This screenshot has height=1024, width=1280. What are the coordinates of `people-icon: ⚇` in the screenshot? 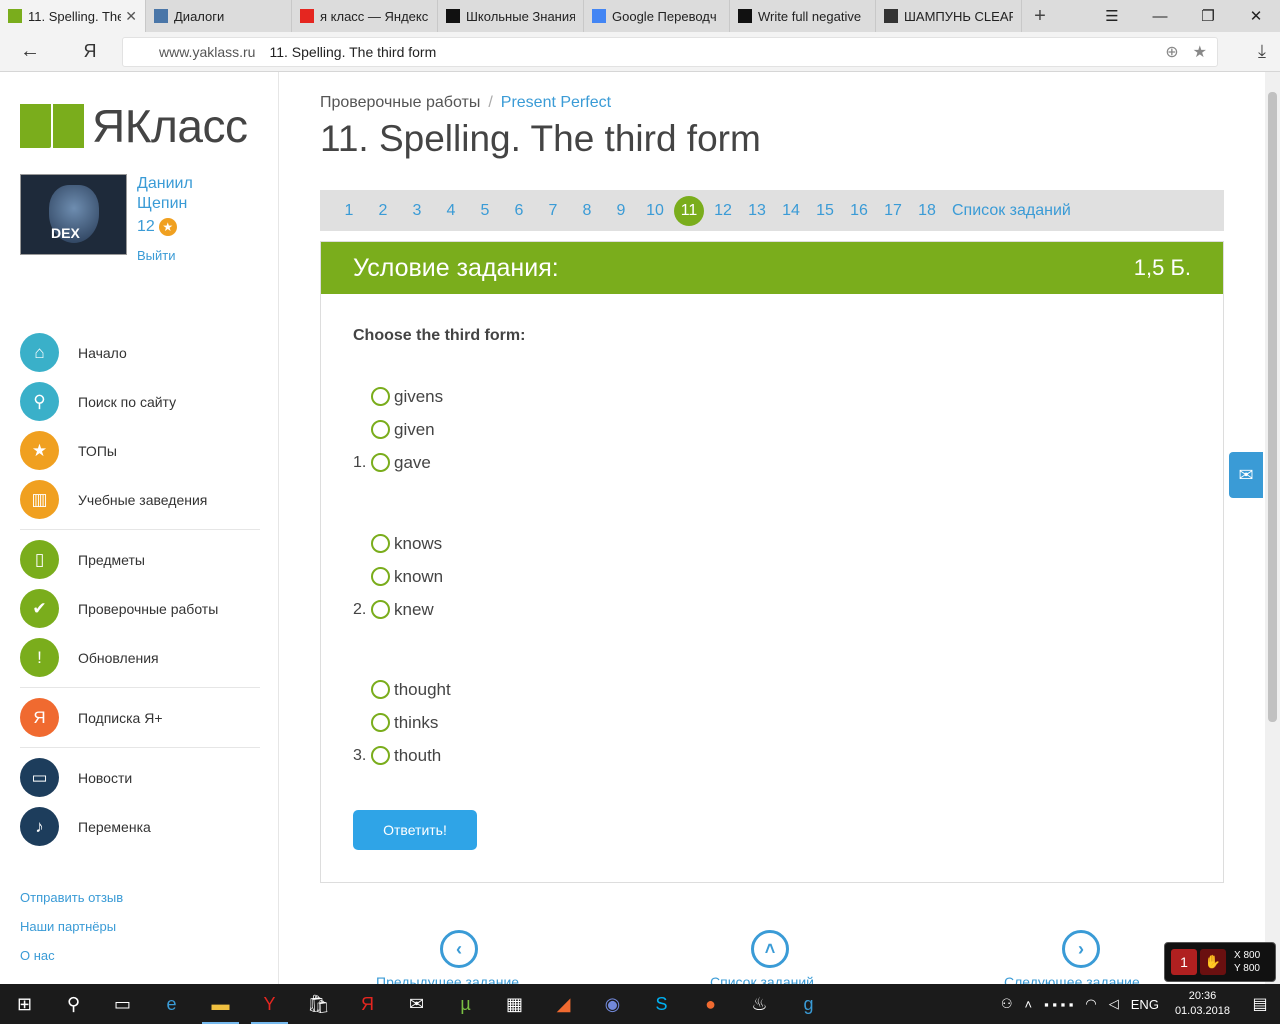 It's located at (1007, 1004).